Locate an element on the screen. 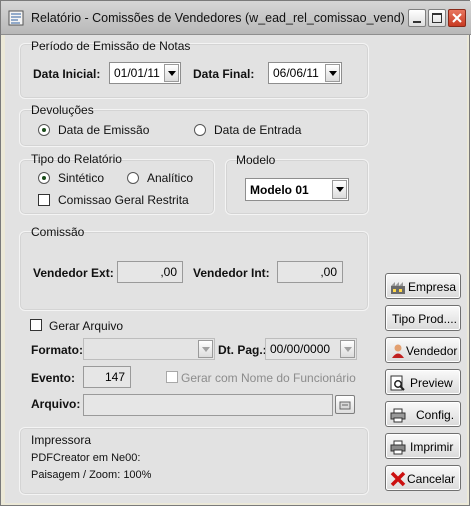  browse-file-button is located at coordinates (345, 404).